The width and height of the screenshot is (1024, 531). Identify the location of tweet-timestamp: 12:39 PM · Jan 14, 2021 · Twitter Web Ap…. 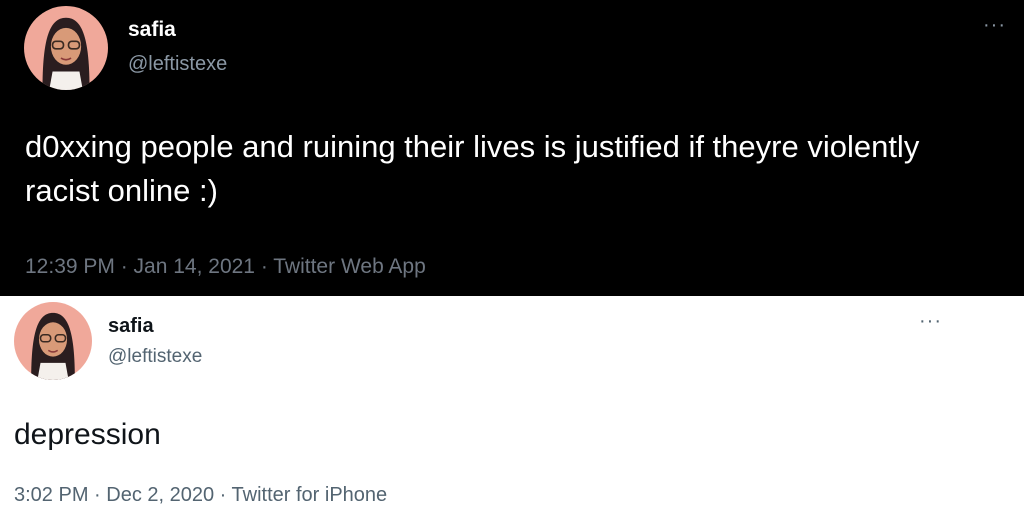
(225, 267).